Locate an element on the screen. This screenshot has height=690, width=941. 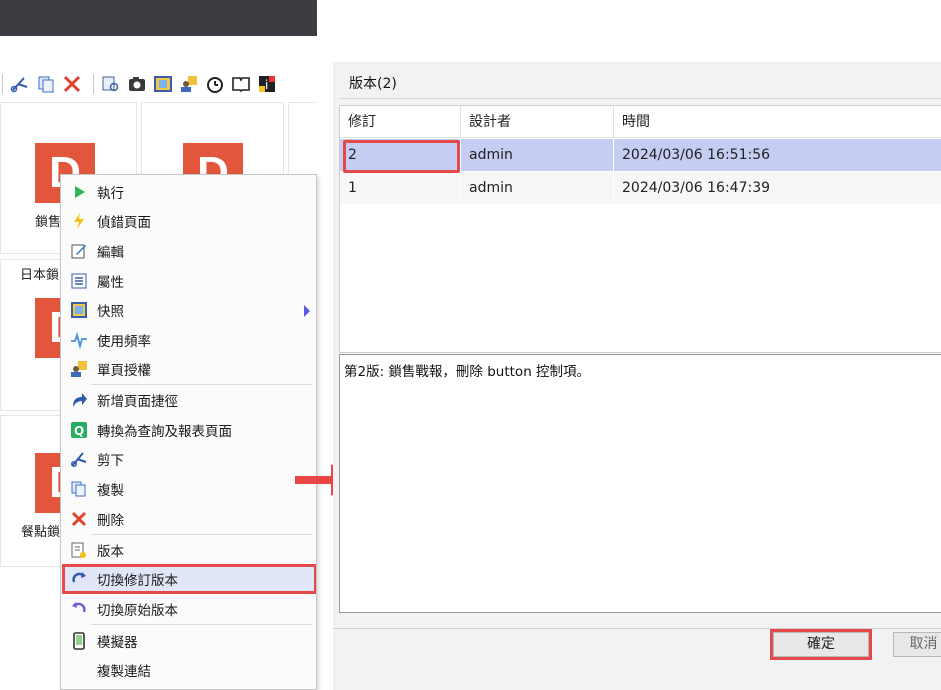
switch-original-icon is located at coordinates (79, 609).